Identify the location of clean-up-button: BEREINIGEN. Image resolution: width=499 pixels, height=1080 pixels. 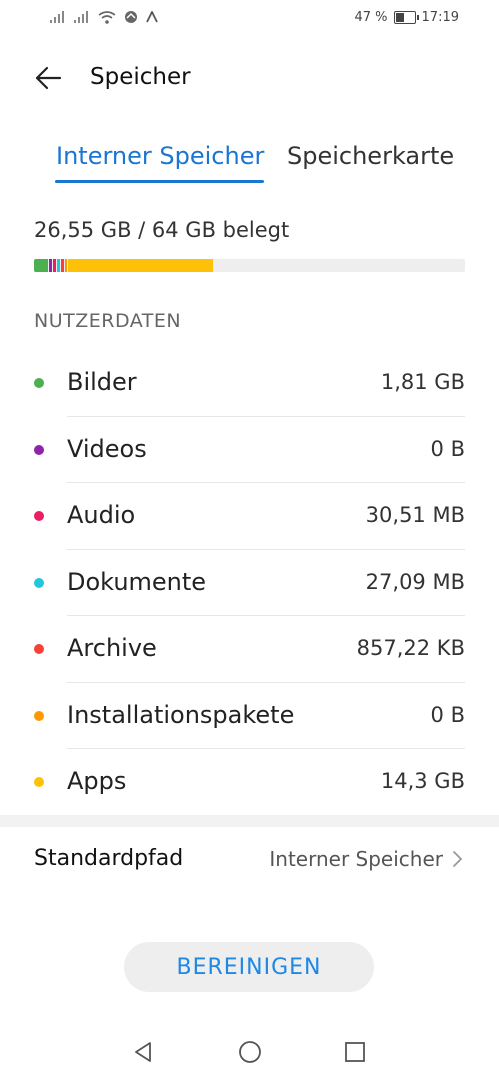
(249, 967).